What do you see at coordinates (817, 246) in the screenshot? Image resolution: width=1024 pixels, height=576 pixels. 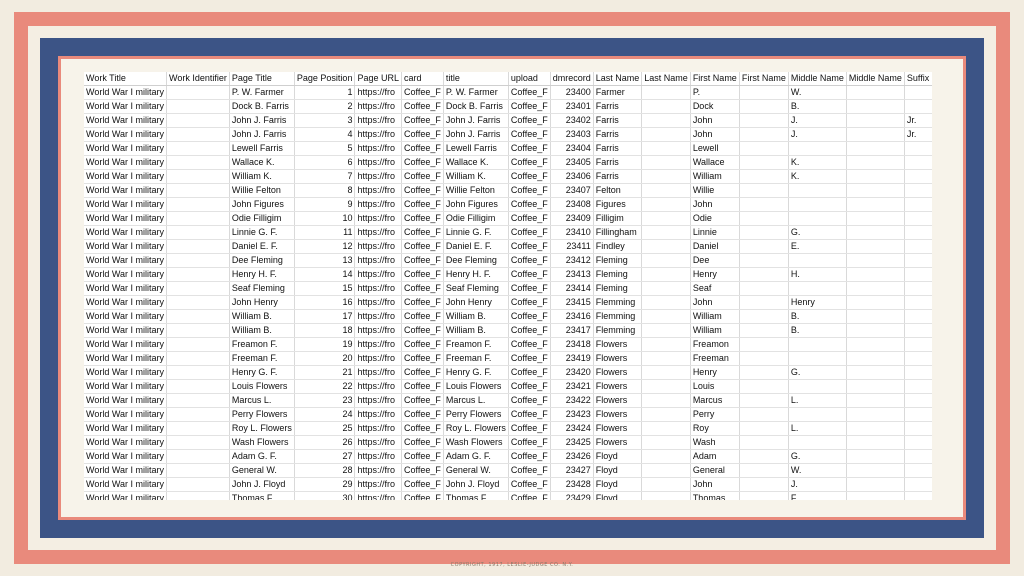 I see `table-cell: E.` at bounding box center [817, 246].